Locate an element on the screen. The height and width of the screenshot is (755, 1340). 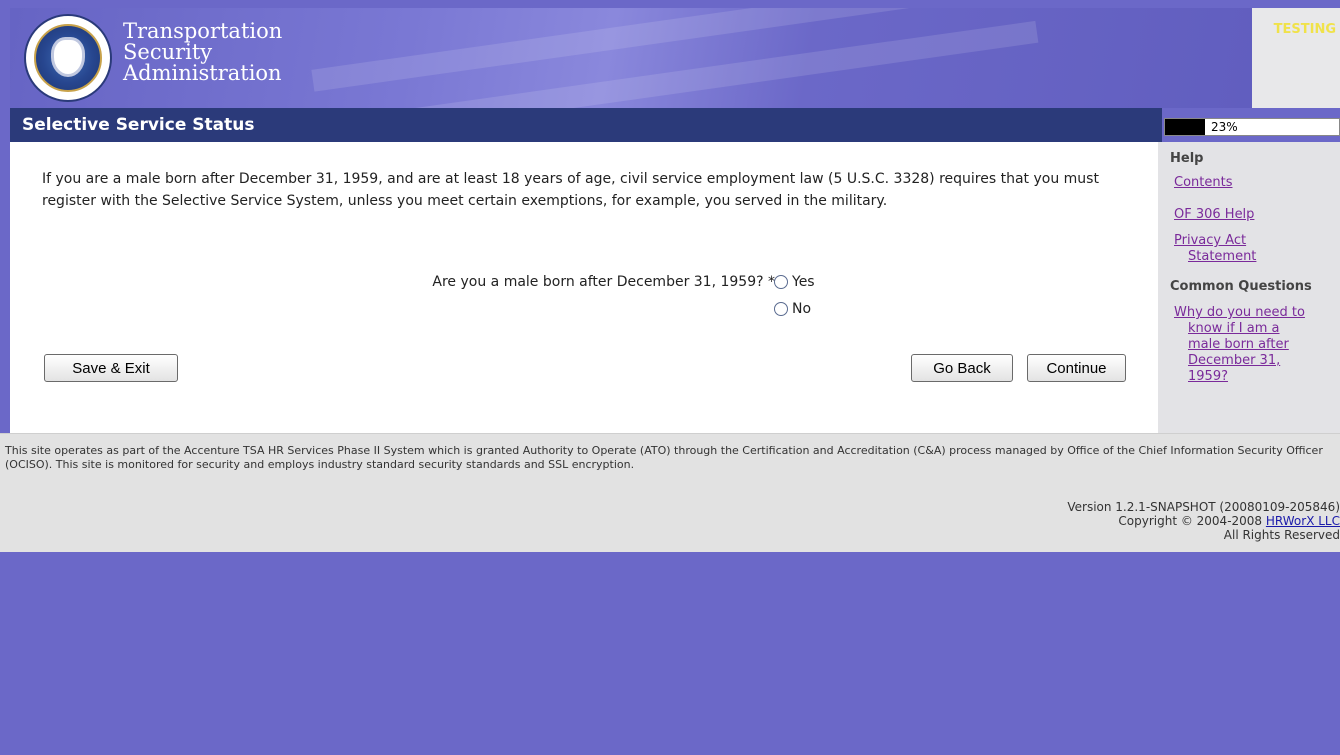
help-question-line: male born after is located at coordinates (1238, 344).